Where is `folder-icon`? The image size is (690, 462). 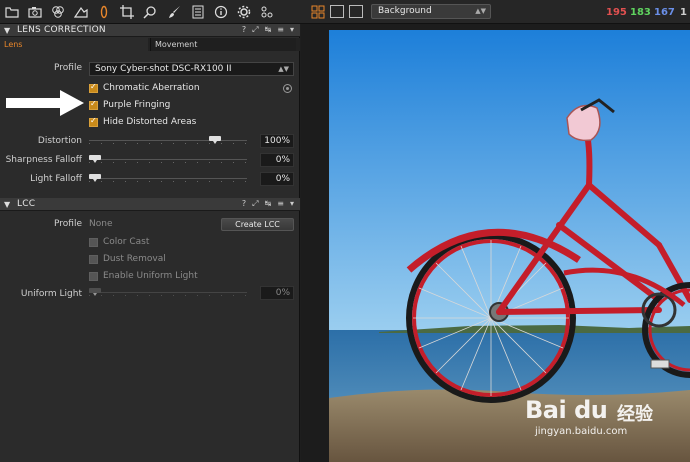 folder-icon is located at coordinates (12, 12).